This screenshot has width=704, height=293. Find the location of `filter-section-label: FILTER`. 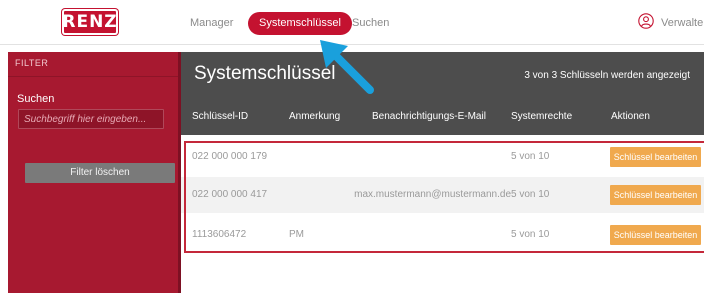

filter-section-label: FILTER is located at coordinates (32, 63).